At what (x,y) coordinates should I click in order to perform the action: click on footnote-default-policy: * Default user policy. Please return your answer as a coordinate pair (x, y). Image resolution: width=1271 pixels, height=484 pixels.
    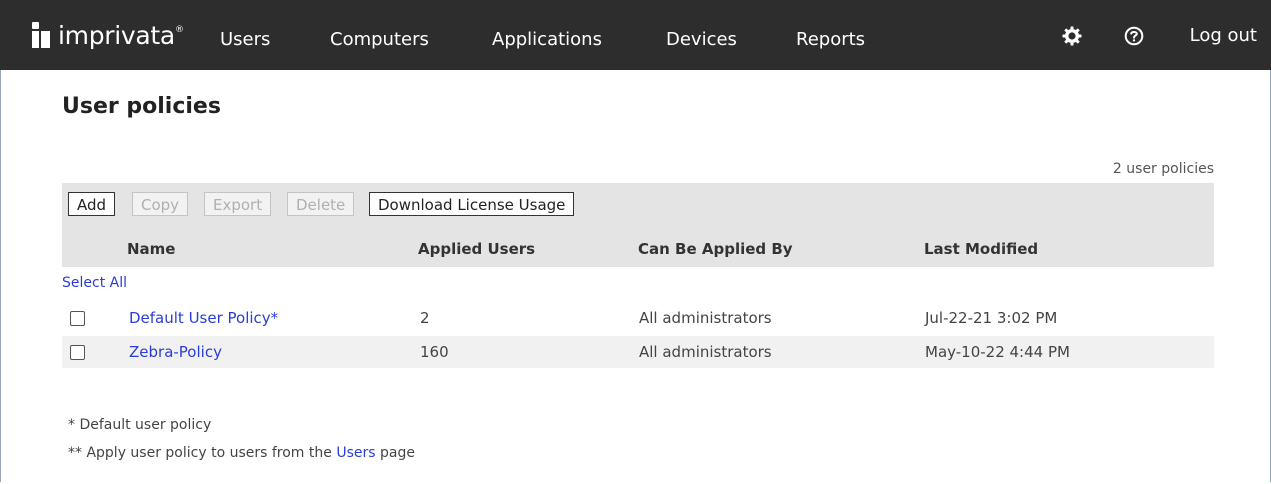
    Looking at the image, I should click on (140, 425).